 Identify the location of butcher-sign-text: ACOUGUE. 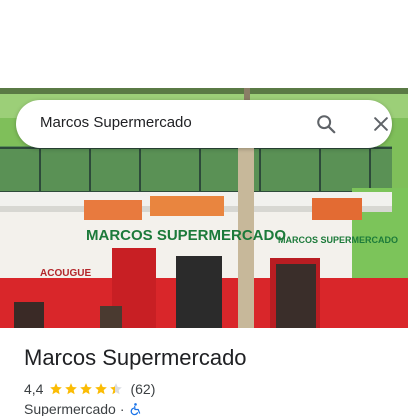
(65, 273).